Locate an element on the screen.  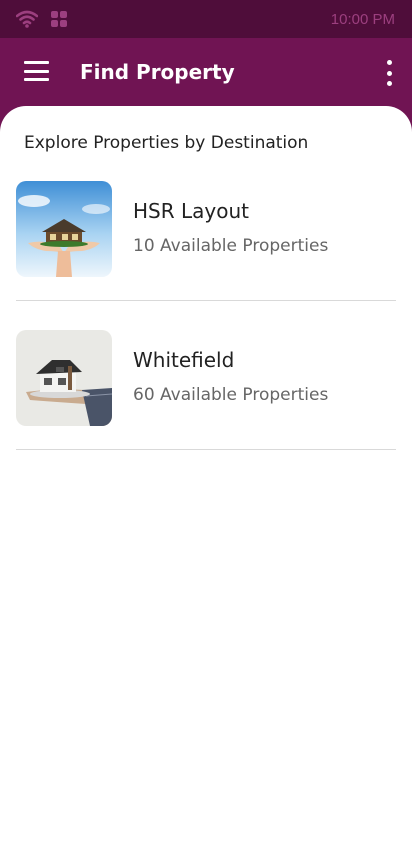
house-model-on-hand-image is located at coordinates (64, 378).